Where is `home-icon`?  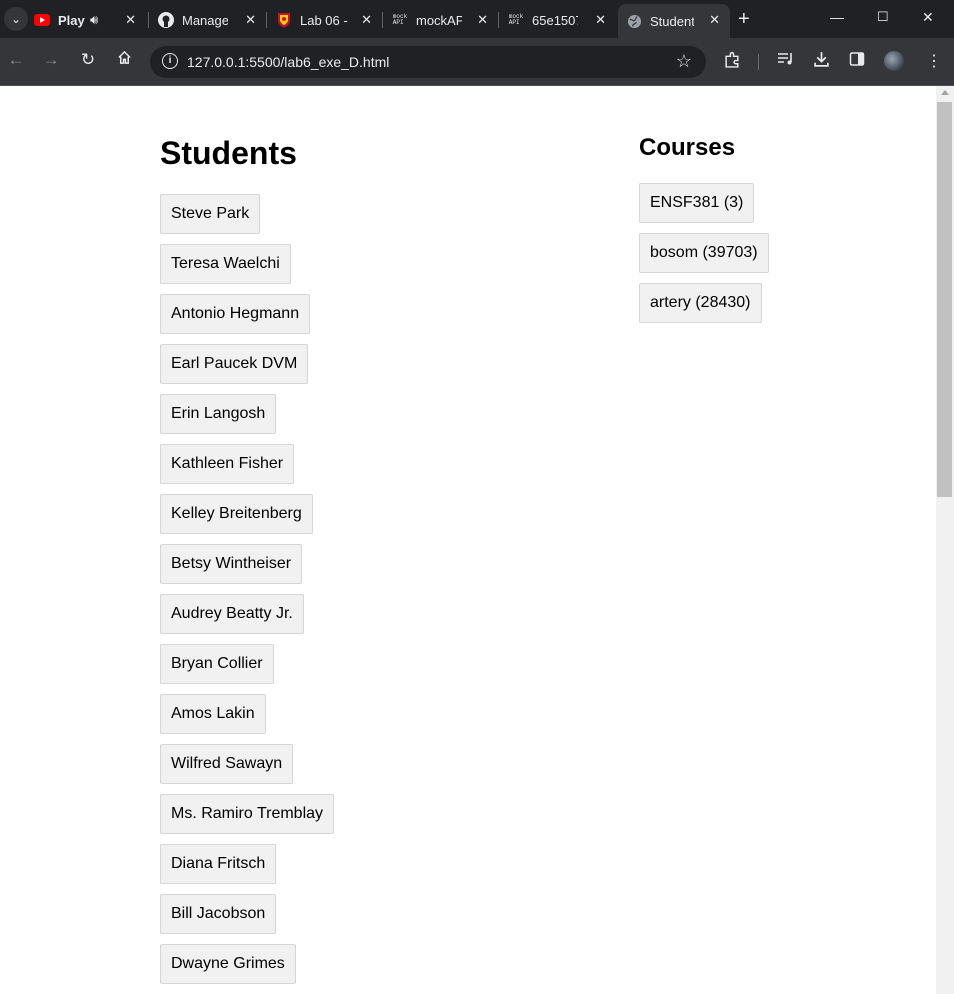 home-icon is located at coordinates (124, 60).